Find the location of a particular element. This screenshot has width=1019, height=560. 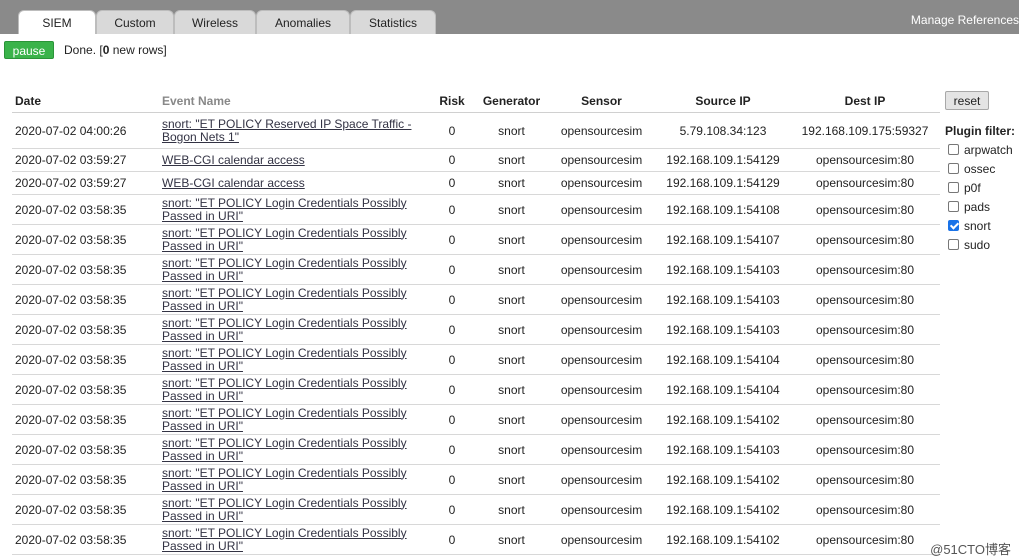

plugin-filter-item-pads: pads is located at coordinates (980, 206).